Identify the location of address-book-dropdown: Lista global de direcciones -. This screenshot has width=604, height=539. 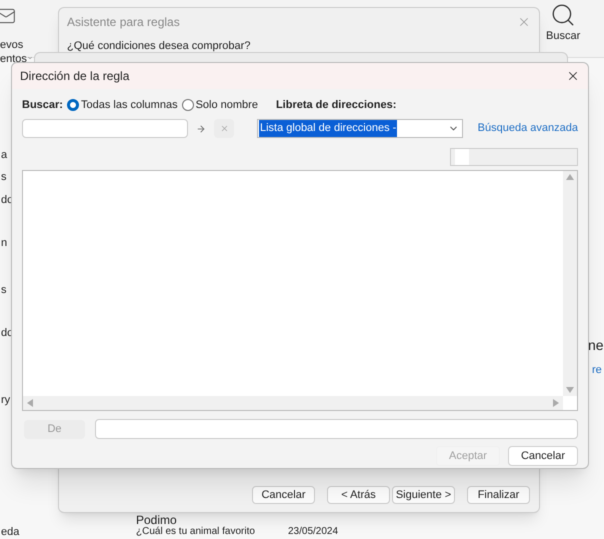
(359, 128).